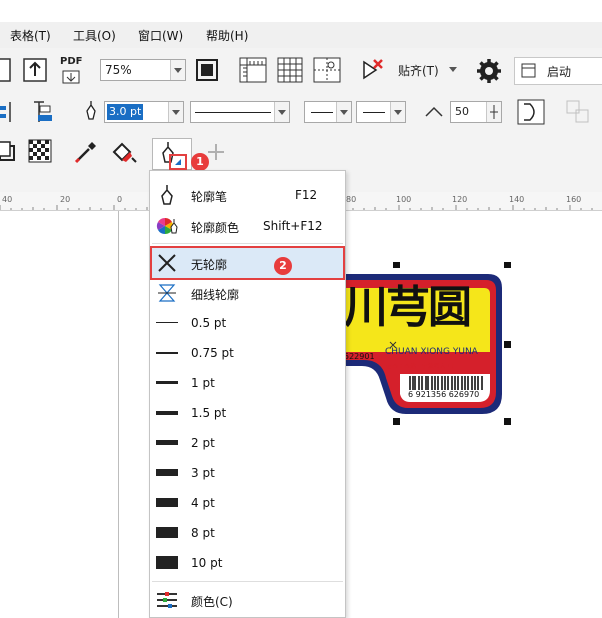 Image resolution: width=602 pixels, height=618 pixels. What do you see at coordinates (462, 111) in the screenshot?
I see `miter-limit-value: 50` at bounding box center [462, 111].